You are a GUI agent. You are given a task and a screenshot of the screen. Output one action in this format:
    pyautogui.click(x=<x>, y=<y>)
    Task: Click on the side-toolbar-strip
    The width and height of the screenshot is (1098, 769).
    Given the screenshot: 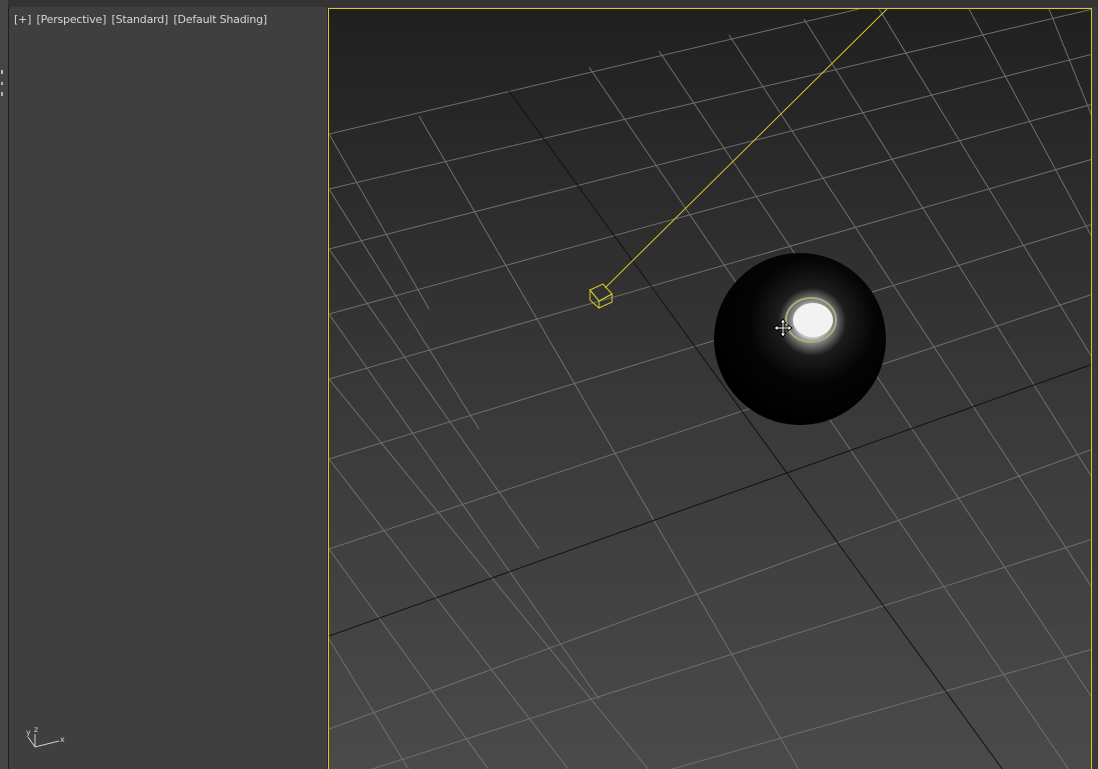 What is the action you would take?
    pyautogui.click(x=4, y=384)
    